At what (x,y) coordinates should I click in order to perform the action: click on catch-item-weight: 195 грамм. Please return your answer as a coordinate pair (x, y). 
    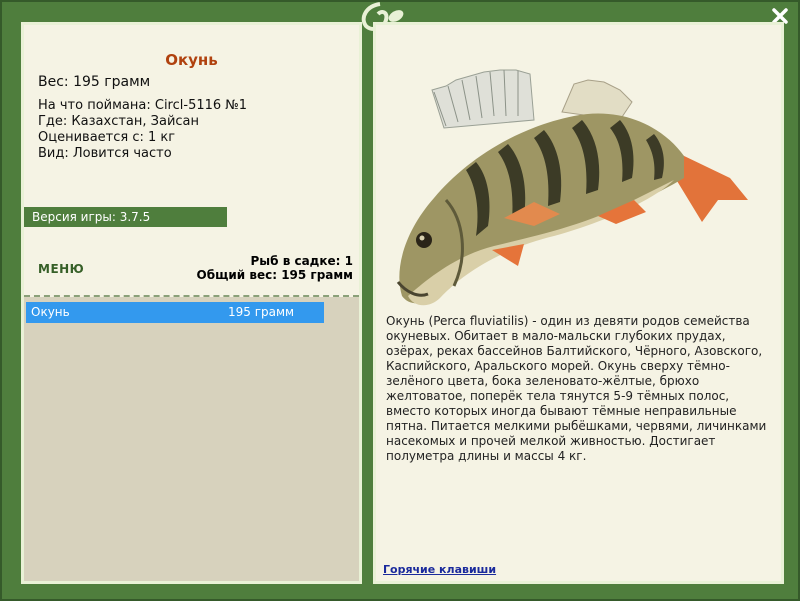
    Looking at the image, I should click on (261, 312).